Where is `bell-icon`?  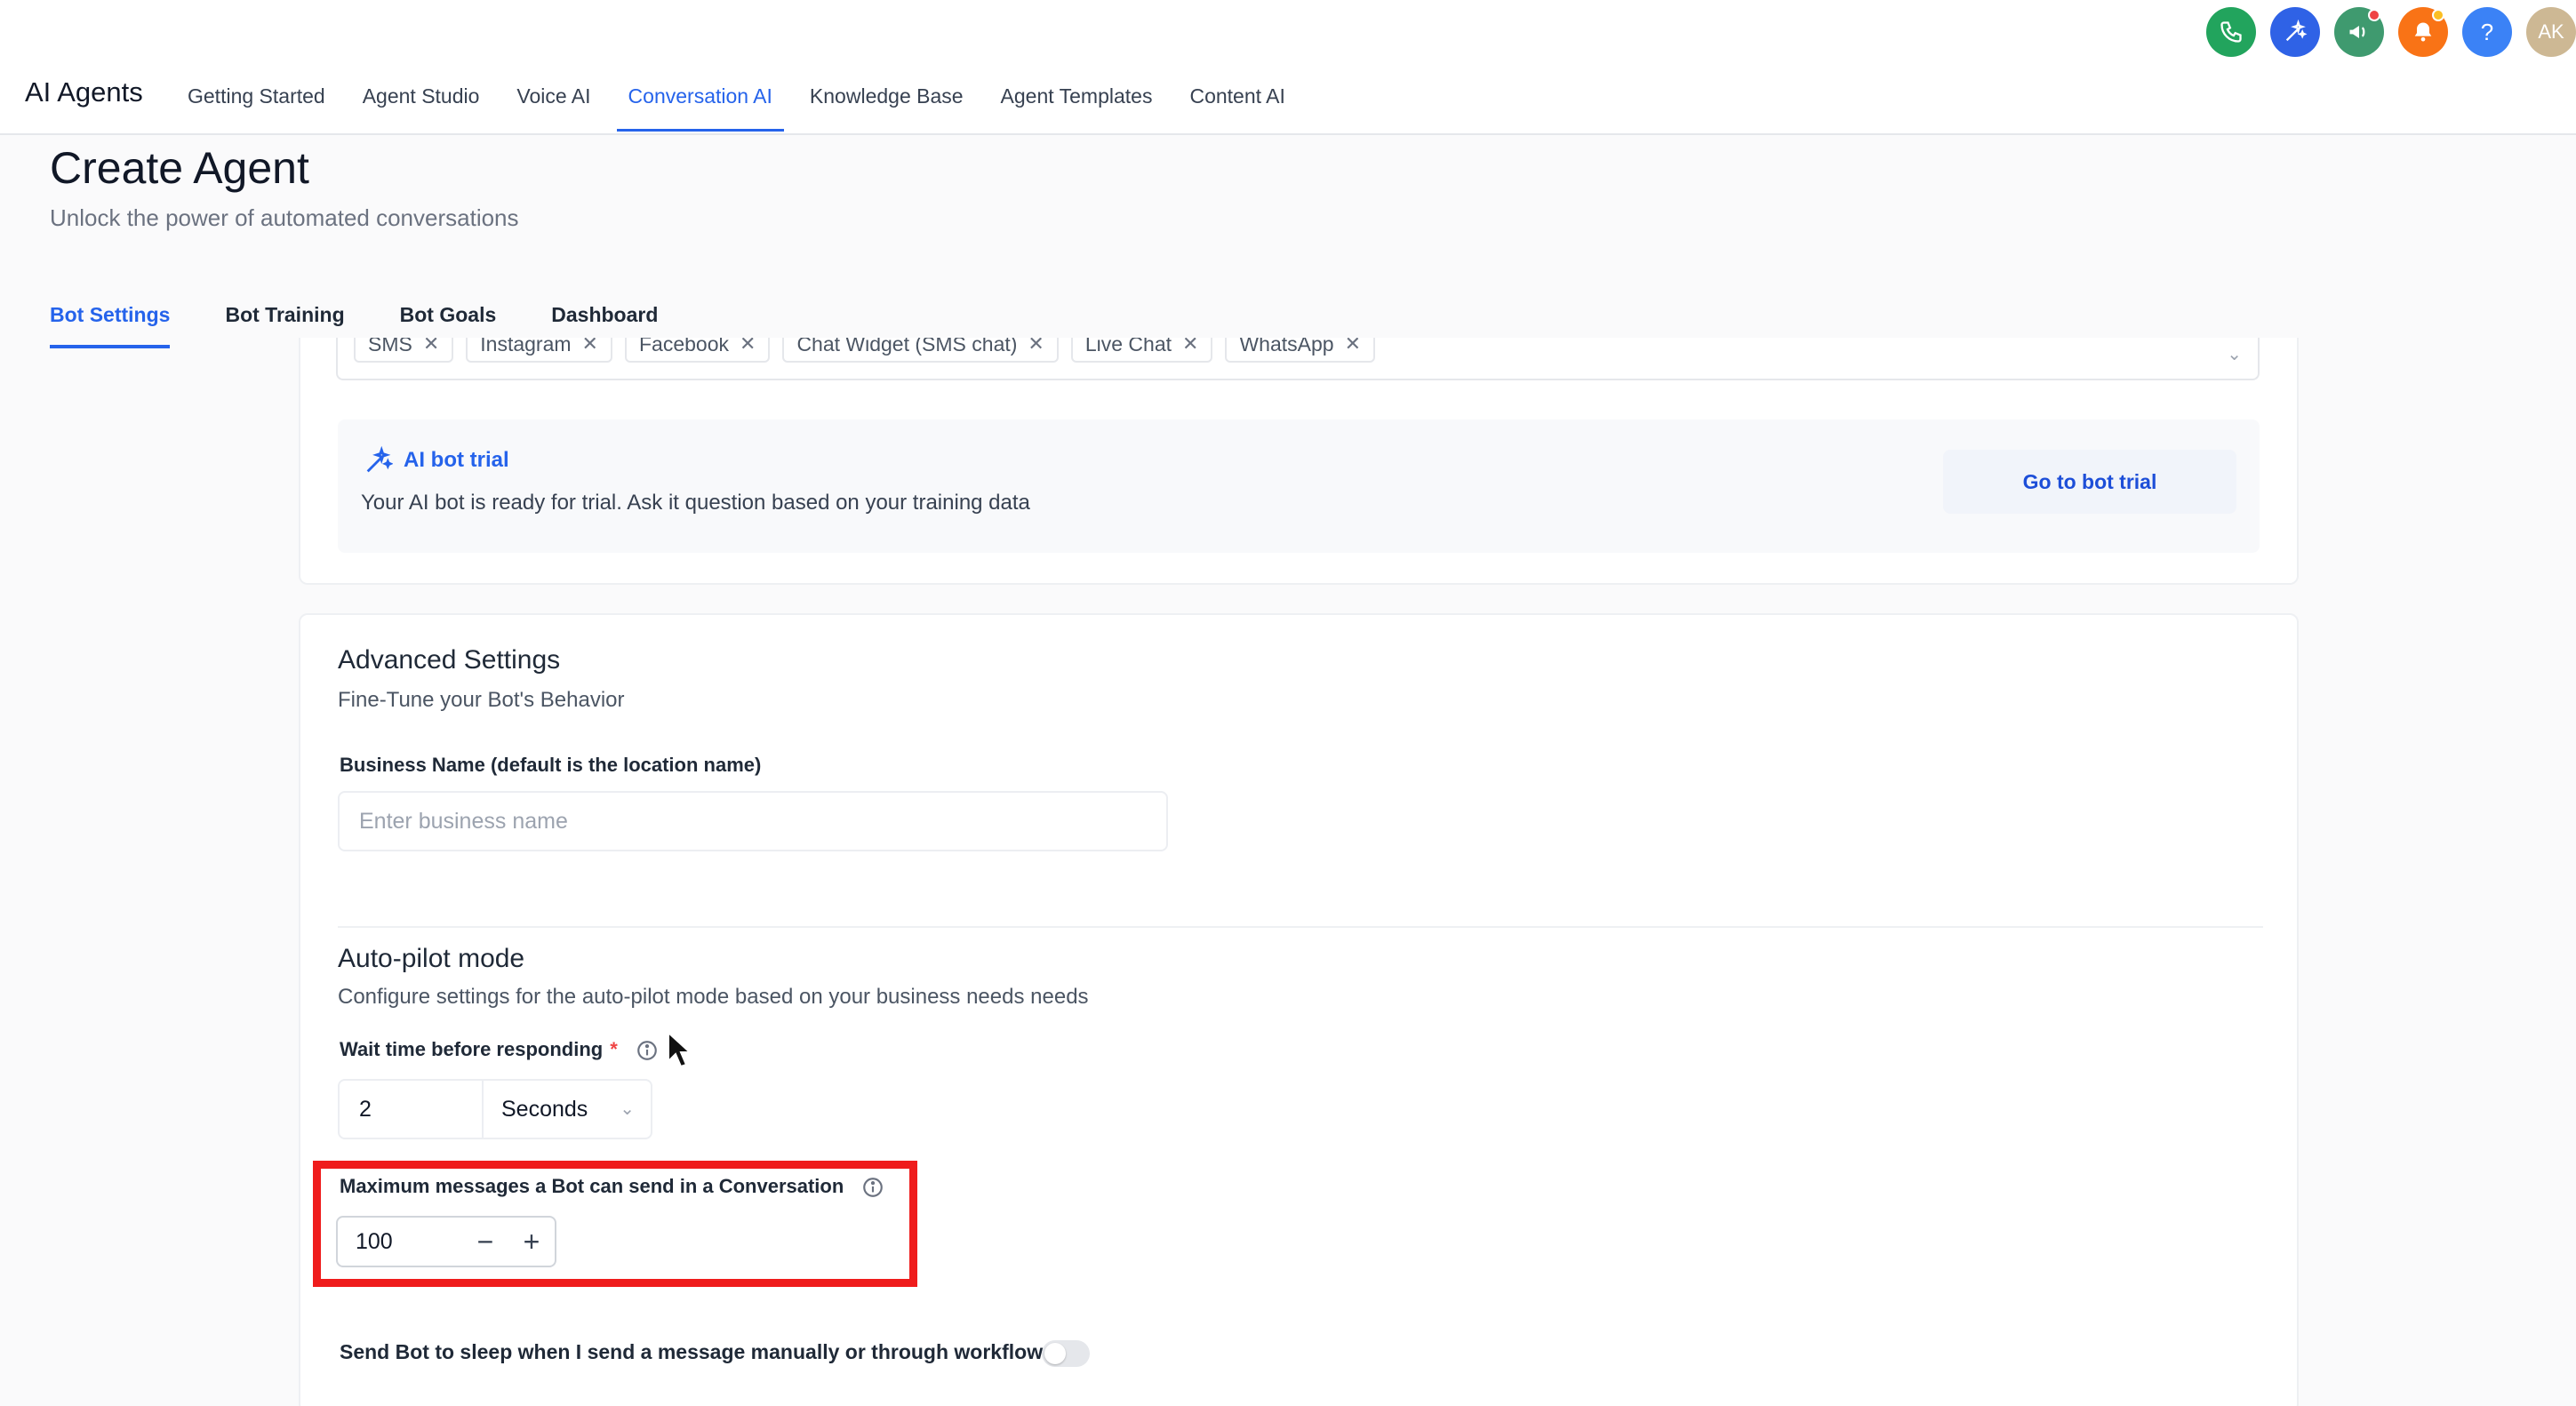
bell-icon is located at coordinates (2423, 32).